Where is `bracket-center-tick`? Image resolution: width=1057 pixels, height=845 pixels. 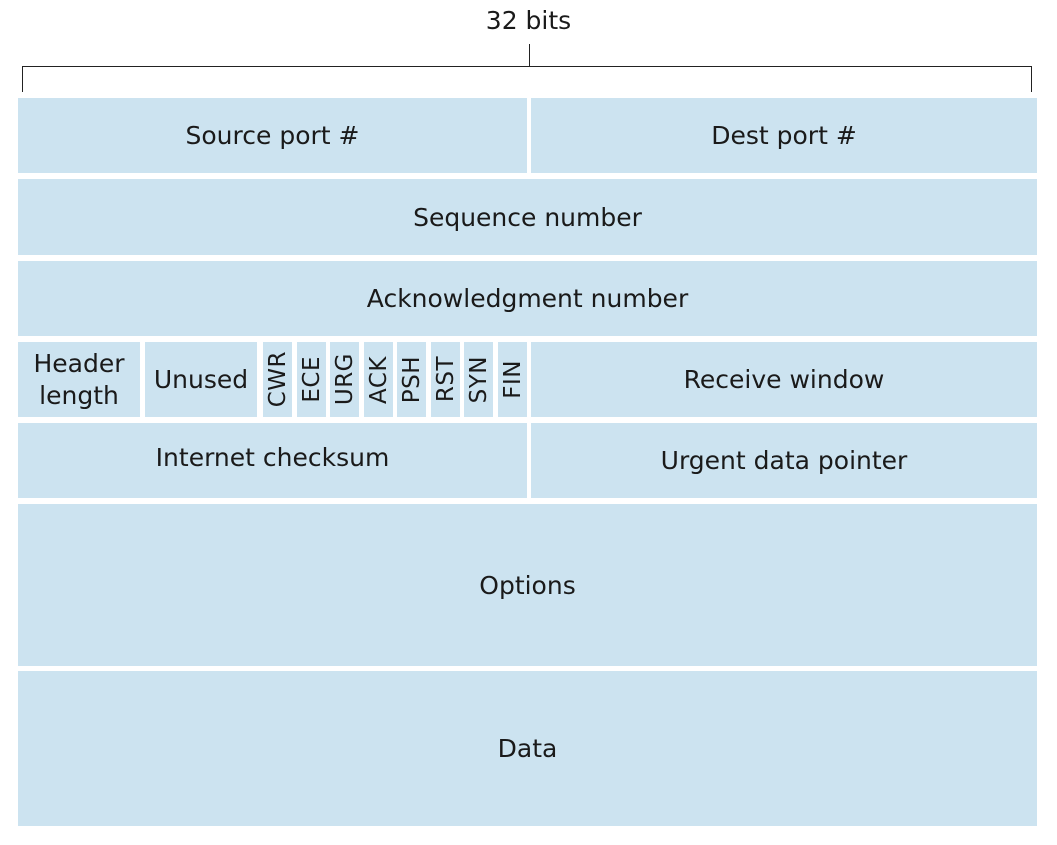
bracket-center-tick is located at coordinates (529, 55).